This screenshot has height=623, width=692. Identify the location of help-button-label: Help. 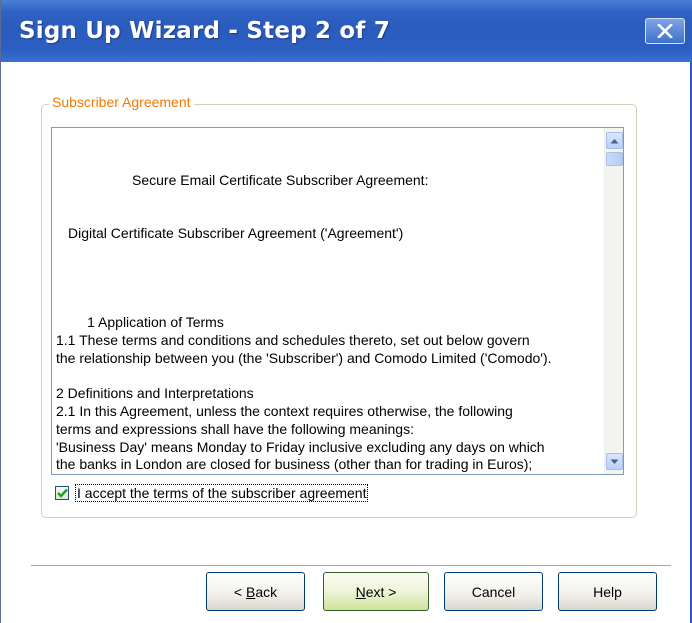
(607, 591).